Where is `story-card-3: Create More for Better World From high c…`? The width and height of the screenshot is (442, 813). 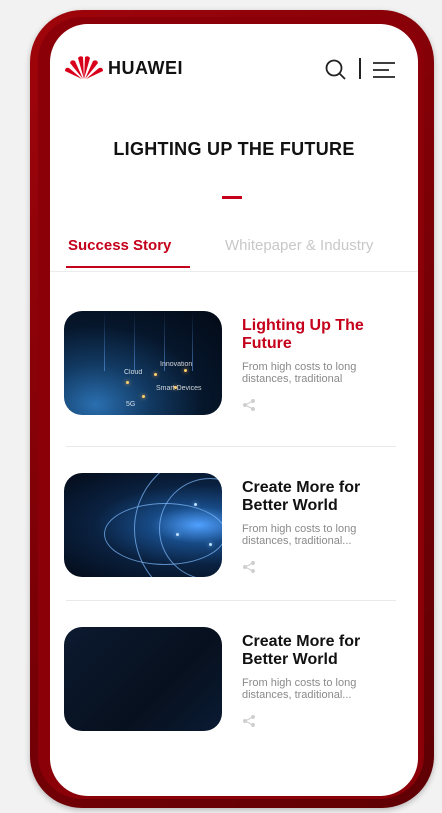 story-card-3: Create More for Better World From high c… is located at coordinates (234, 687).